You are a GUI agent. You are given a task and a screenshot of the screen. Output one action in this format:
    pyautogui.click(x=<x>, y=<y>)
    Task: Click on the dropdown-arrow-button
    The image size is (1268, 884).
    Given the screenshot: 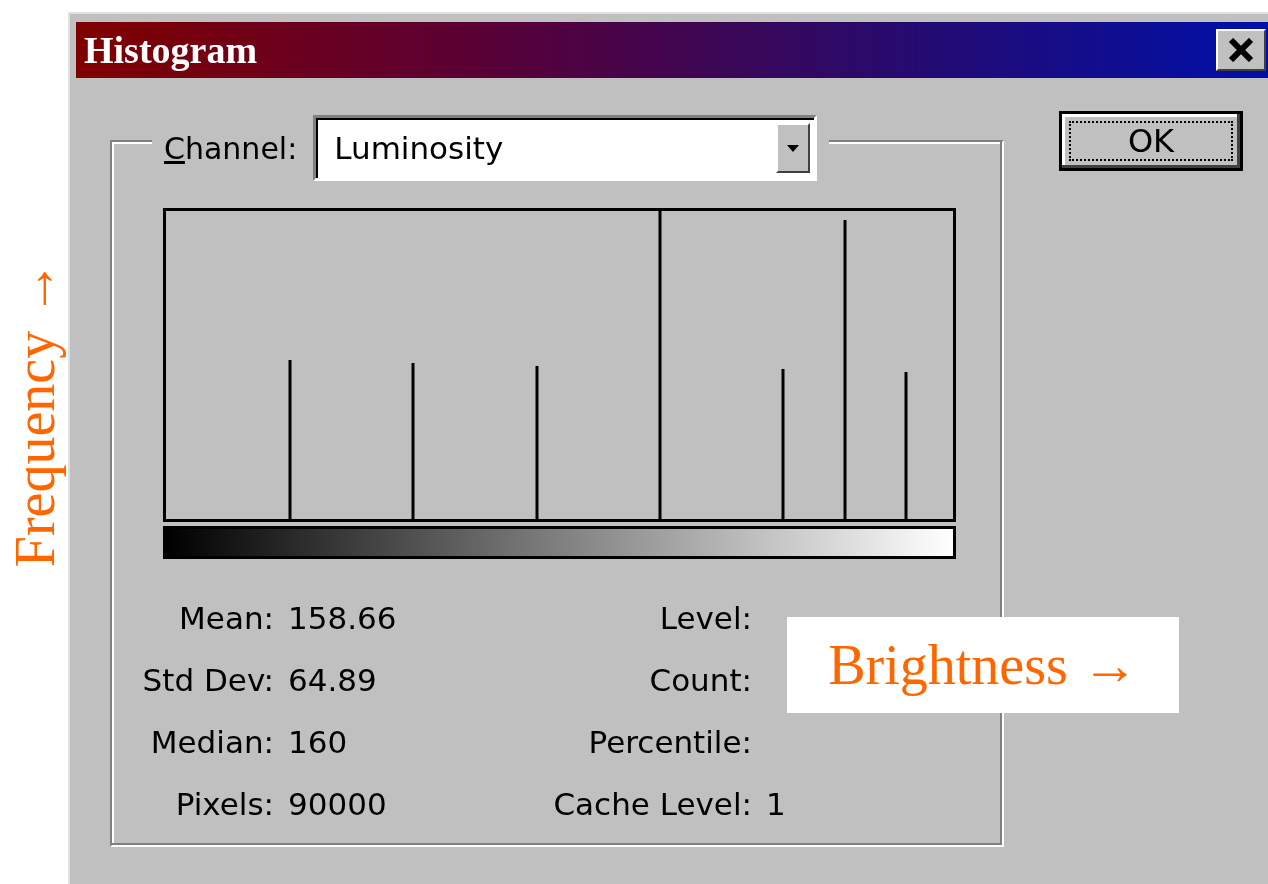 What is the action you would take?
    pyautogui.click(x=793, y=148)
    